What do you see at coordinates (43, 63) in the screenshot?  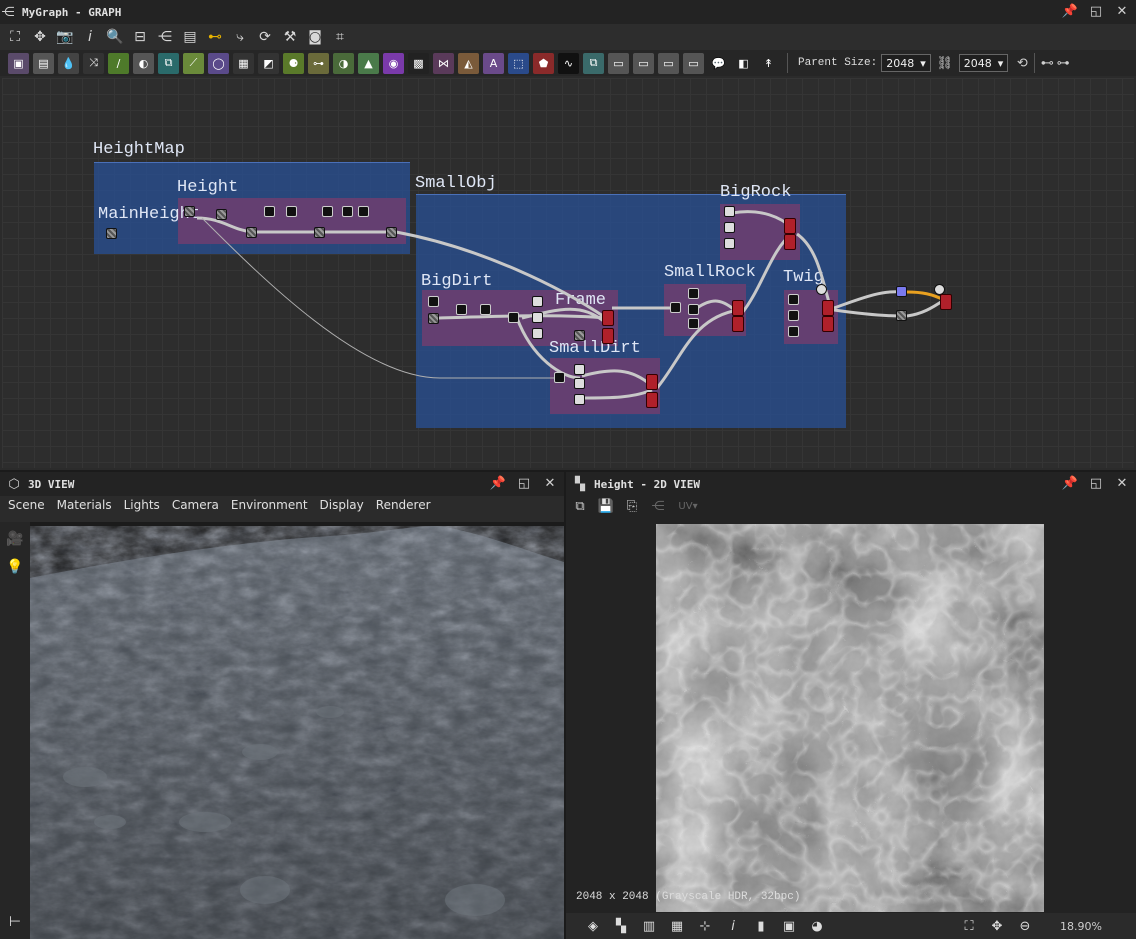 I see `svg-node-icon: ▤` at bounding box center [43, 63].